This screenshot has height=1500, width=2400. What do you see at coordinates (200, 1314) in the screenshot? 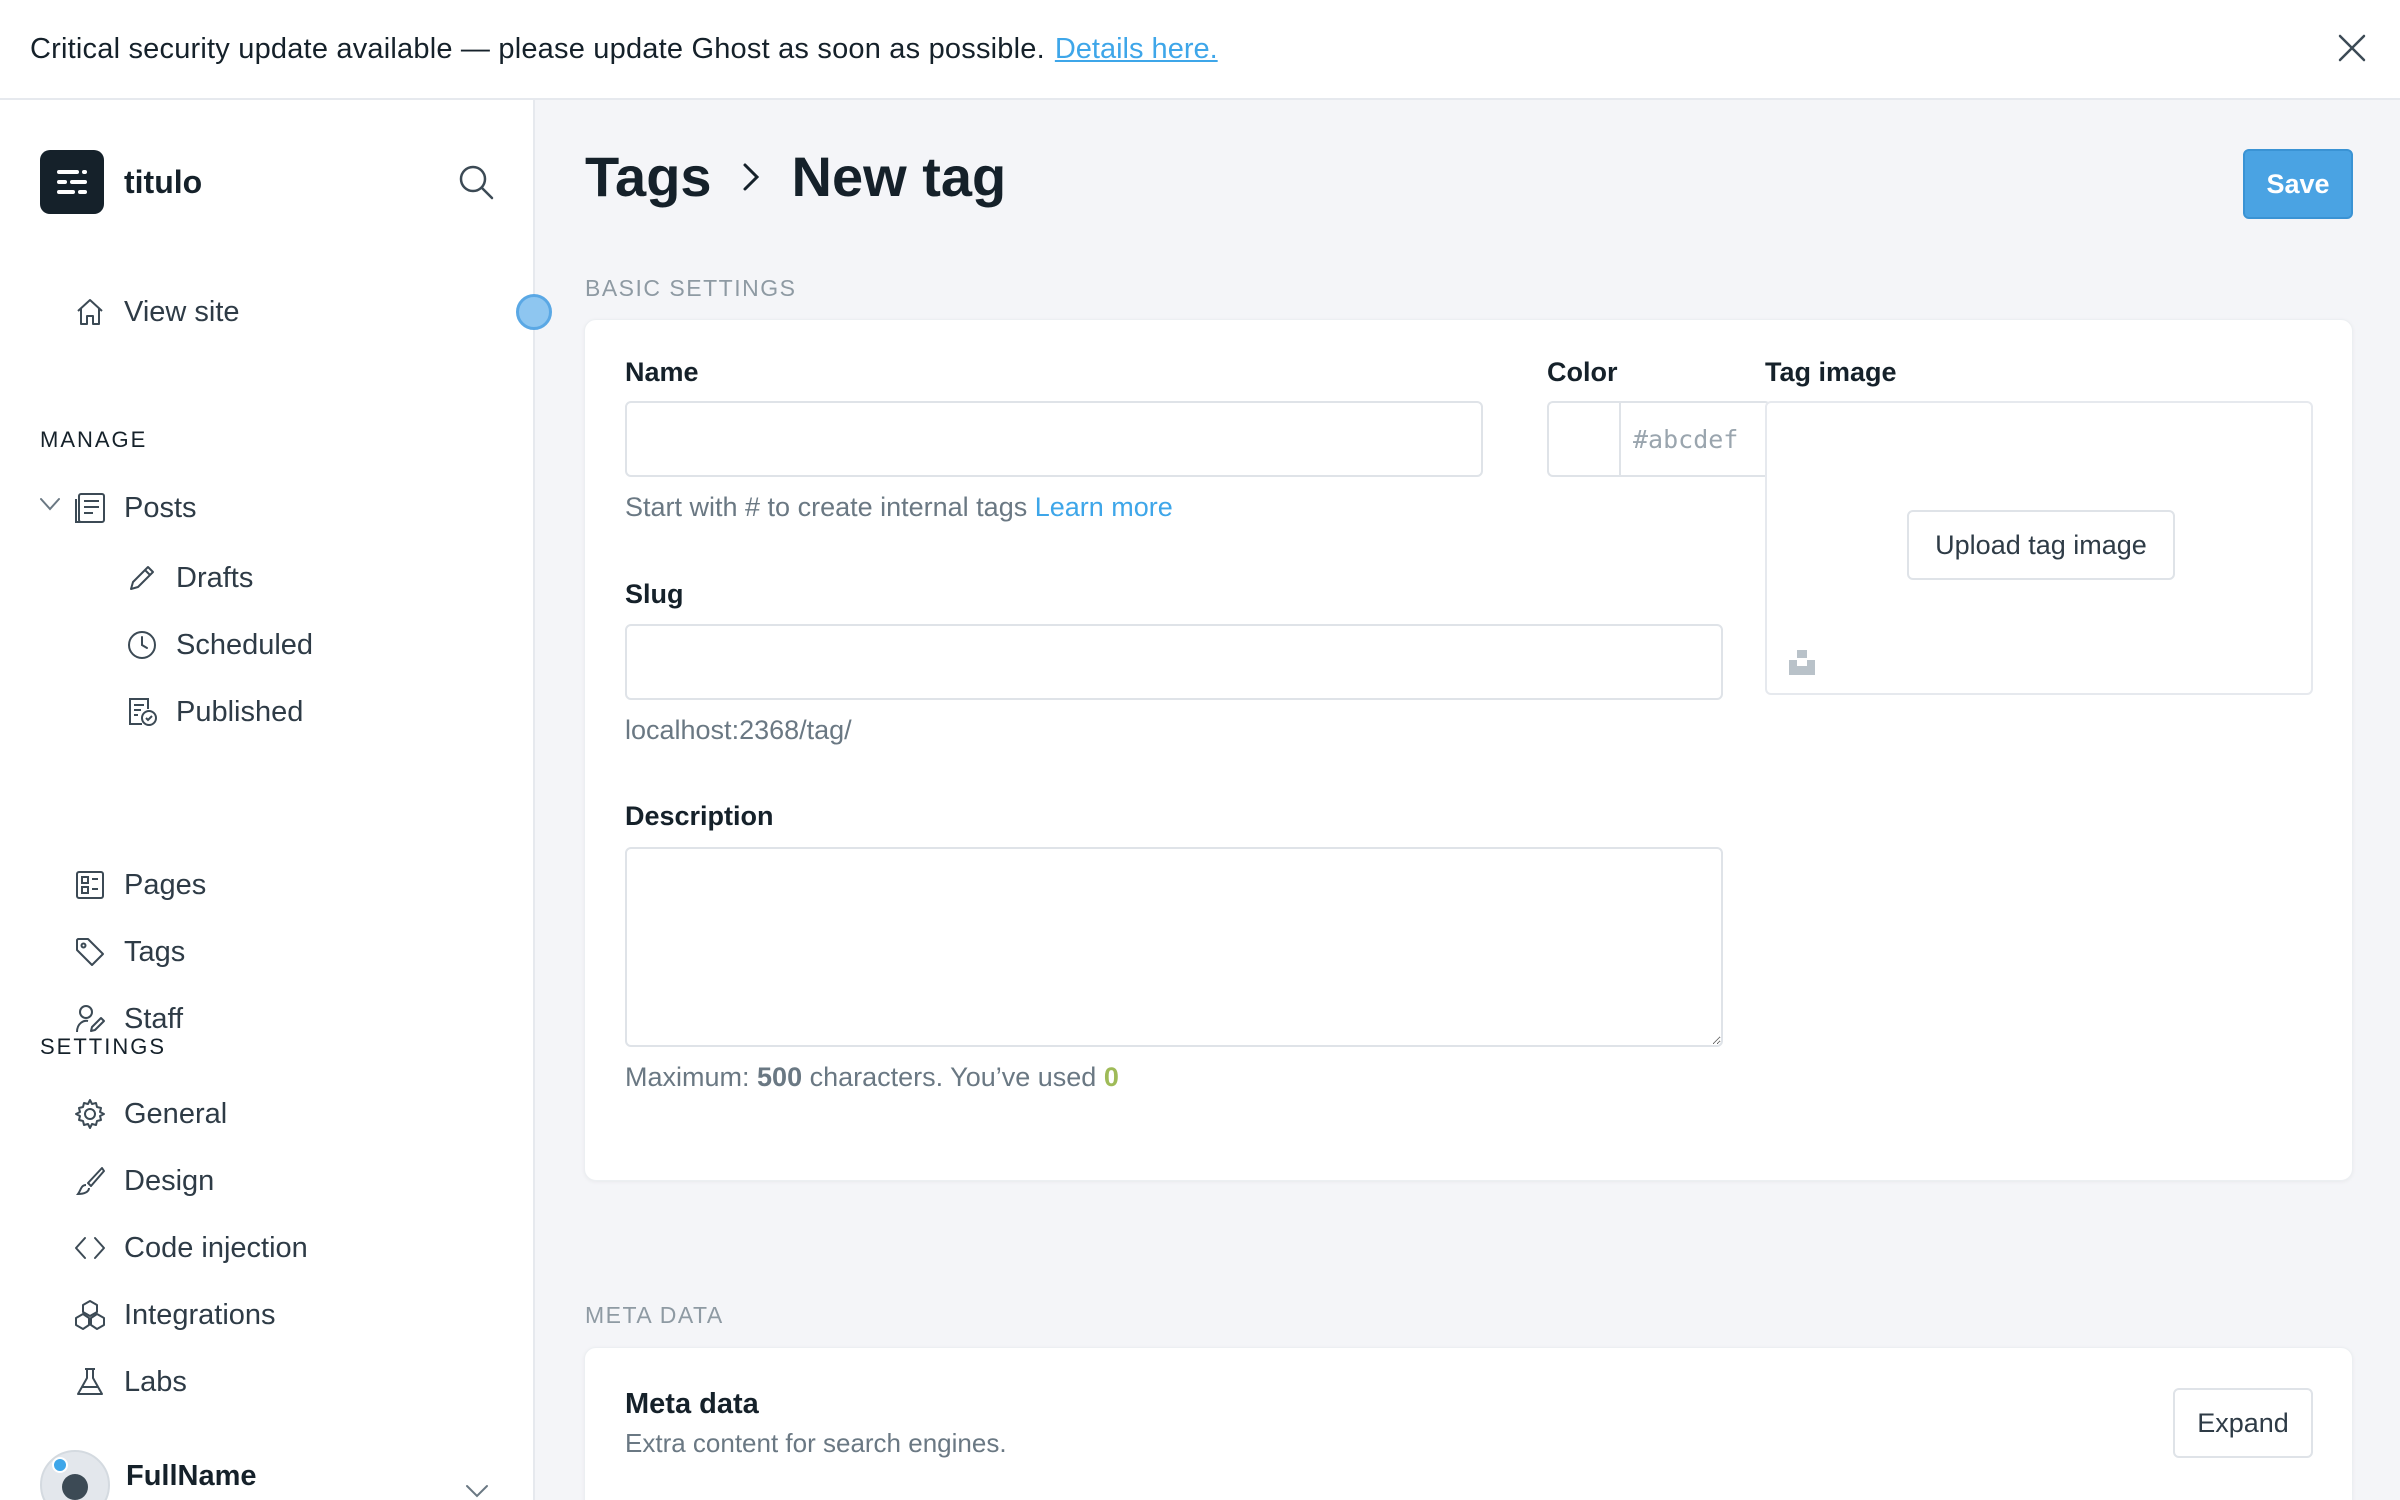
I see `sidebar-item-label: Integrations` at bounding box center [200, 1314].